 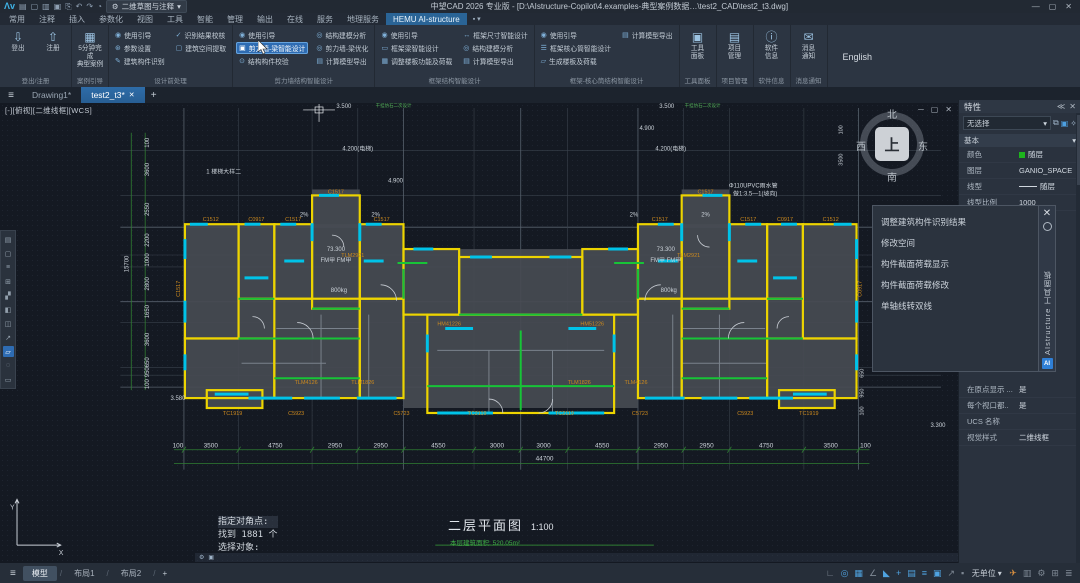 What do you see at coordinates (772, 44) in the screenshot?
I see `ribbon-button: ⓘ 软件 信息` at bounding box center [772, 44].